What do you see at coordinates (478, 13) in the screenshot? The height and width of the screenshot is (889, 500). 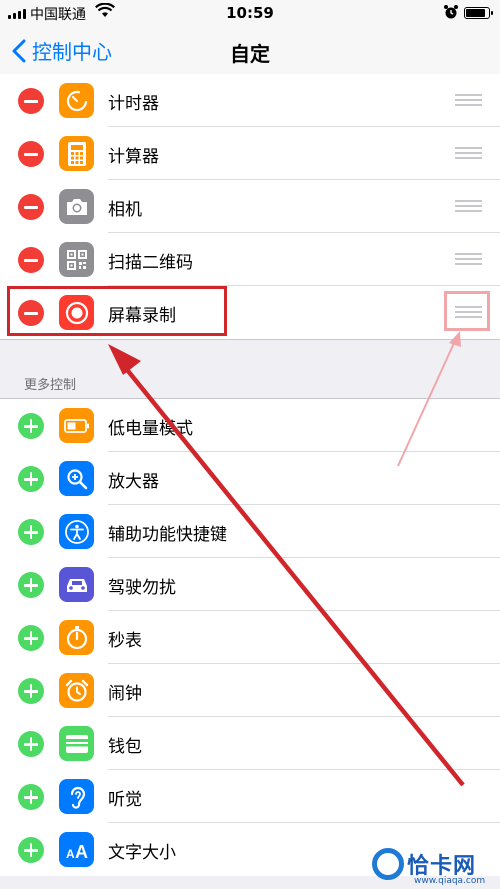 I see `battery-icon` at bounding box center [478, 13].